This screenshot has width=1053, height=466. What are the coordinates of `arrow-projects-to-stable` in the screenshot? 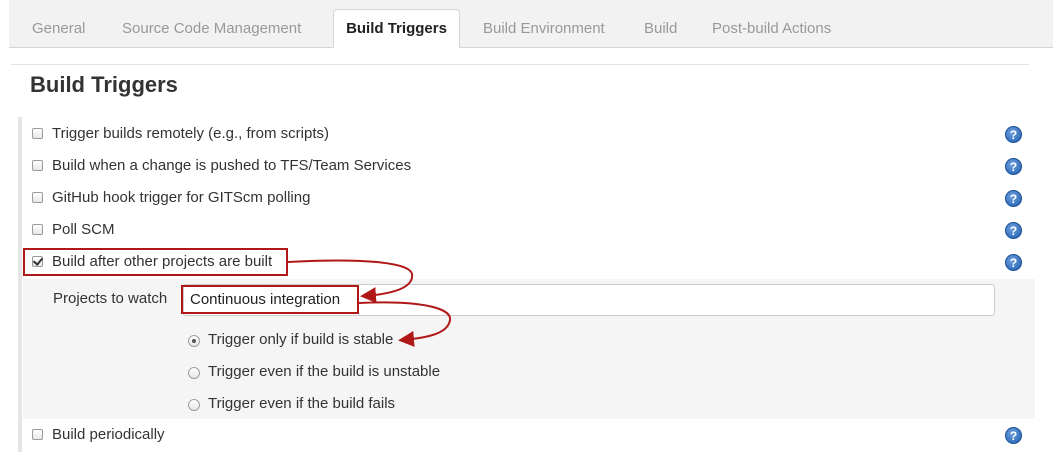 It's located at (405, 324).